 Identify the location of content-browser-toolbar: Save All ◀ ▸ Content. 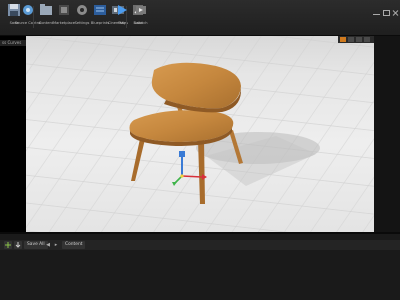
(200, 245).